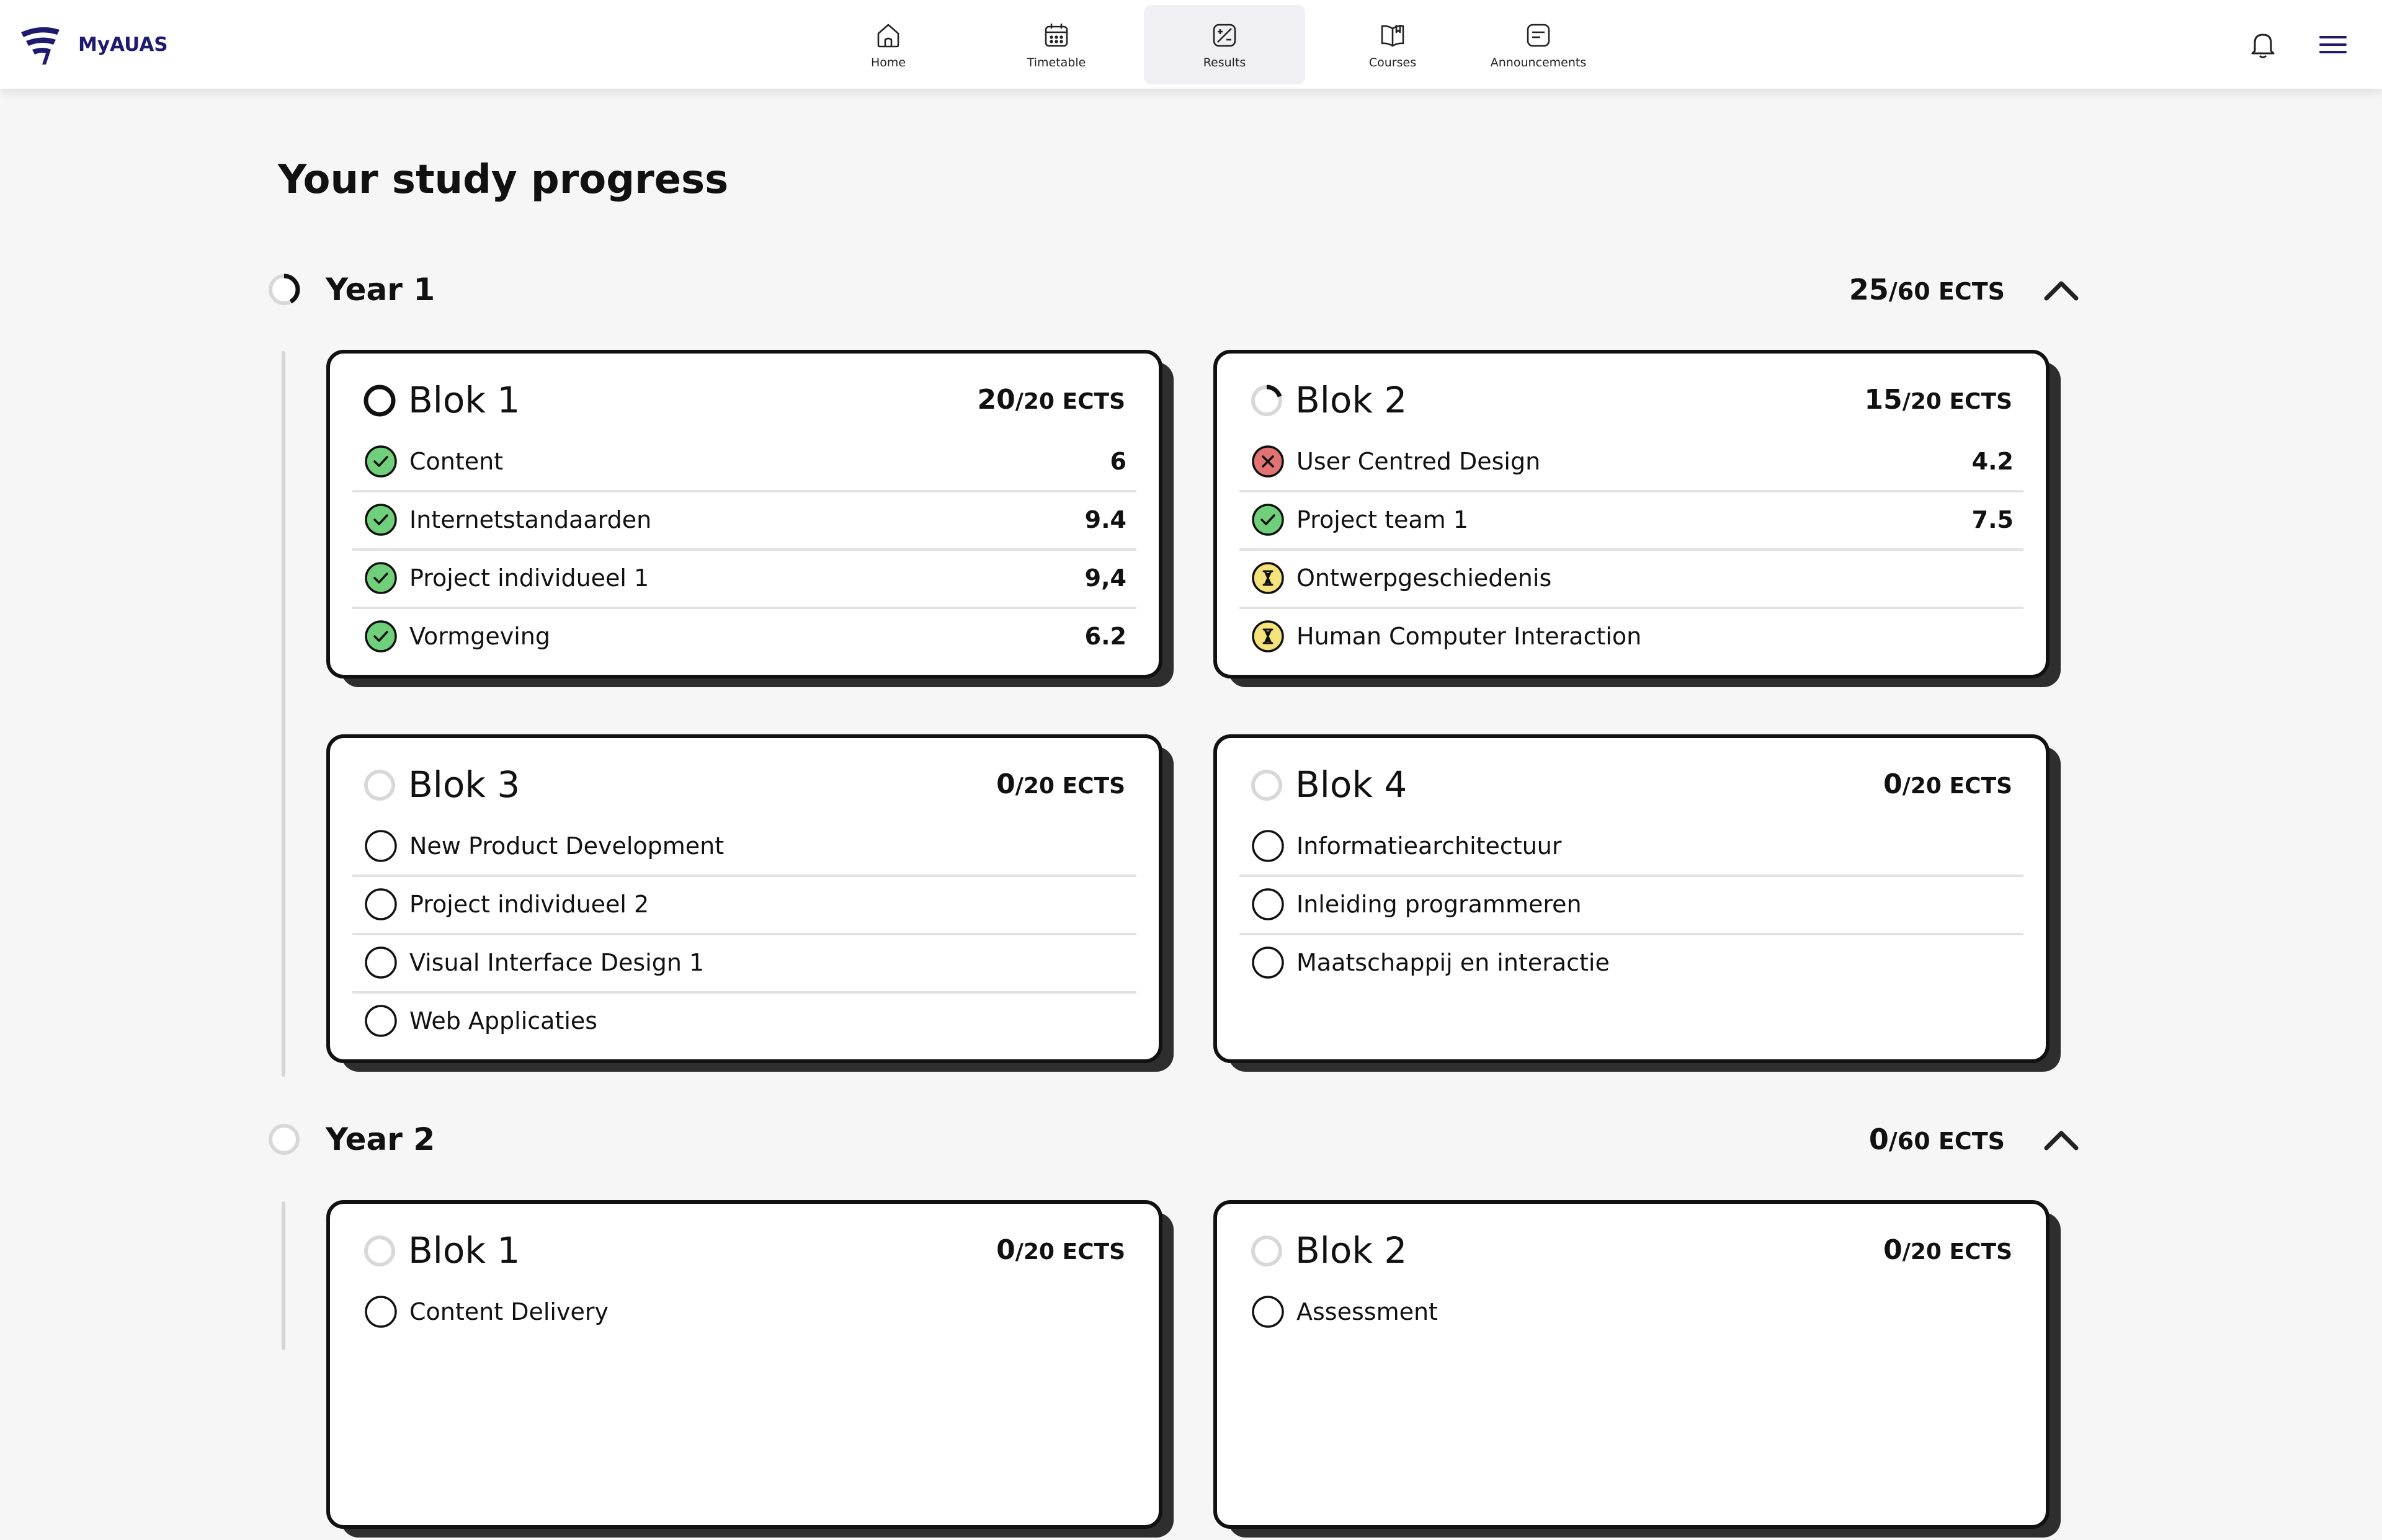 The image size is (2382, 1540). I want to click on course-row: Maatschappij en interactie, so click(1631, 963).